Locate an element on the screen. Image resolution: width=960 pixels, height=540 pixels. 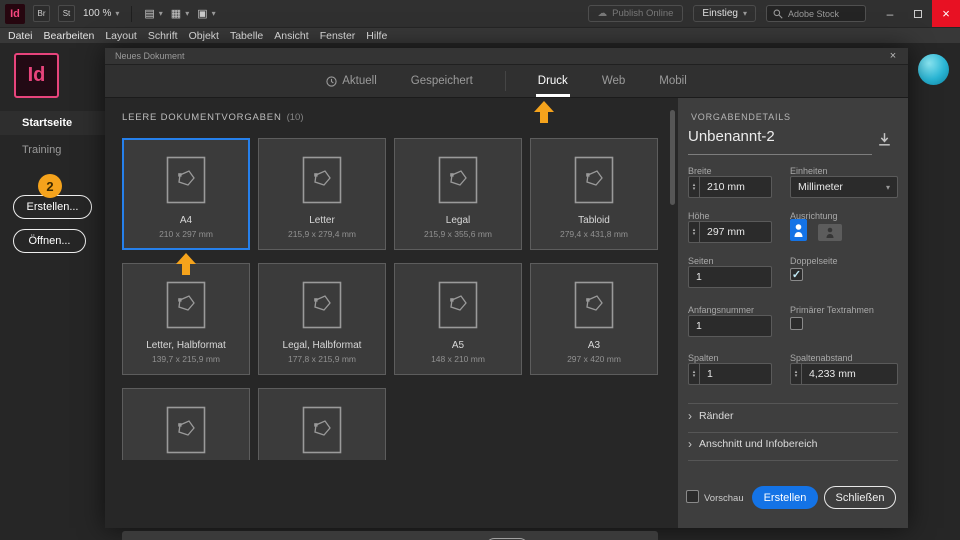
menu-item-fenster: Fenster is located at coordinates (338, 36).